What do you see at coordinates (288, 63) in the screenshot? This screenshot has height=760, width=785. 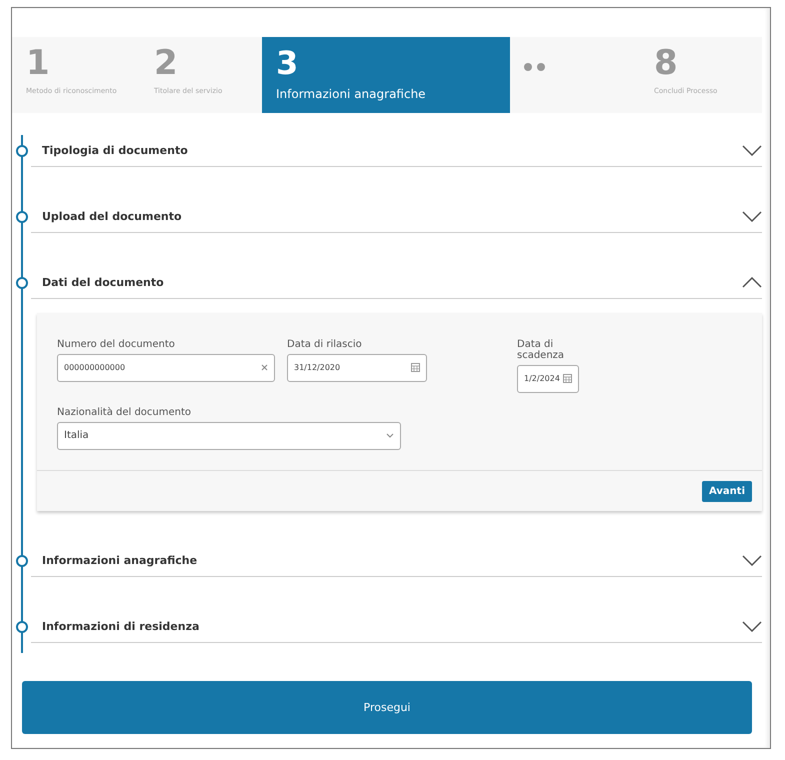 I see `step-number: 3` at bounding box center [288, 63].